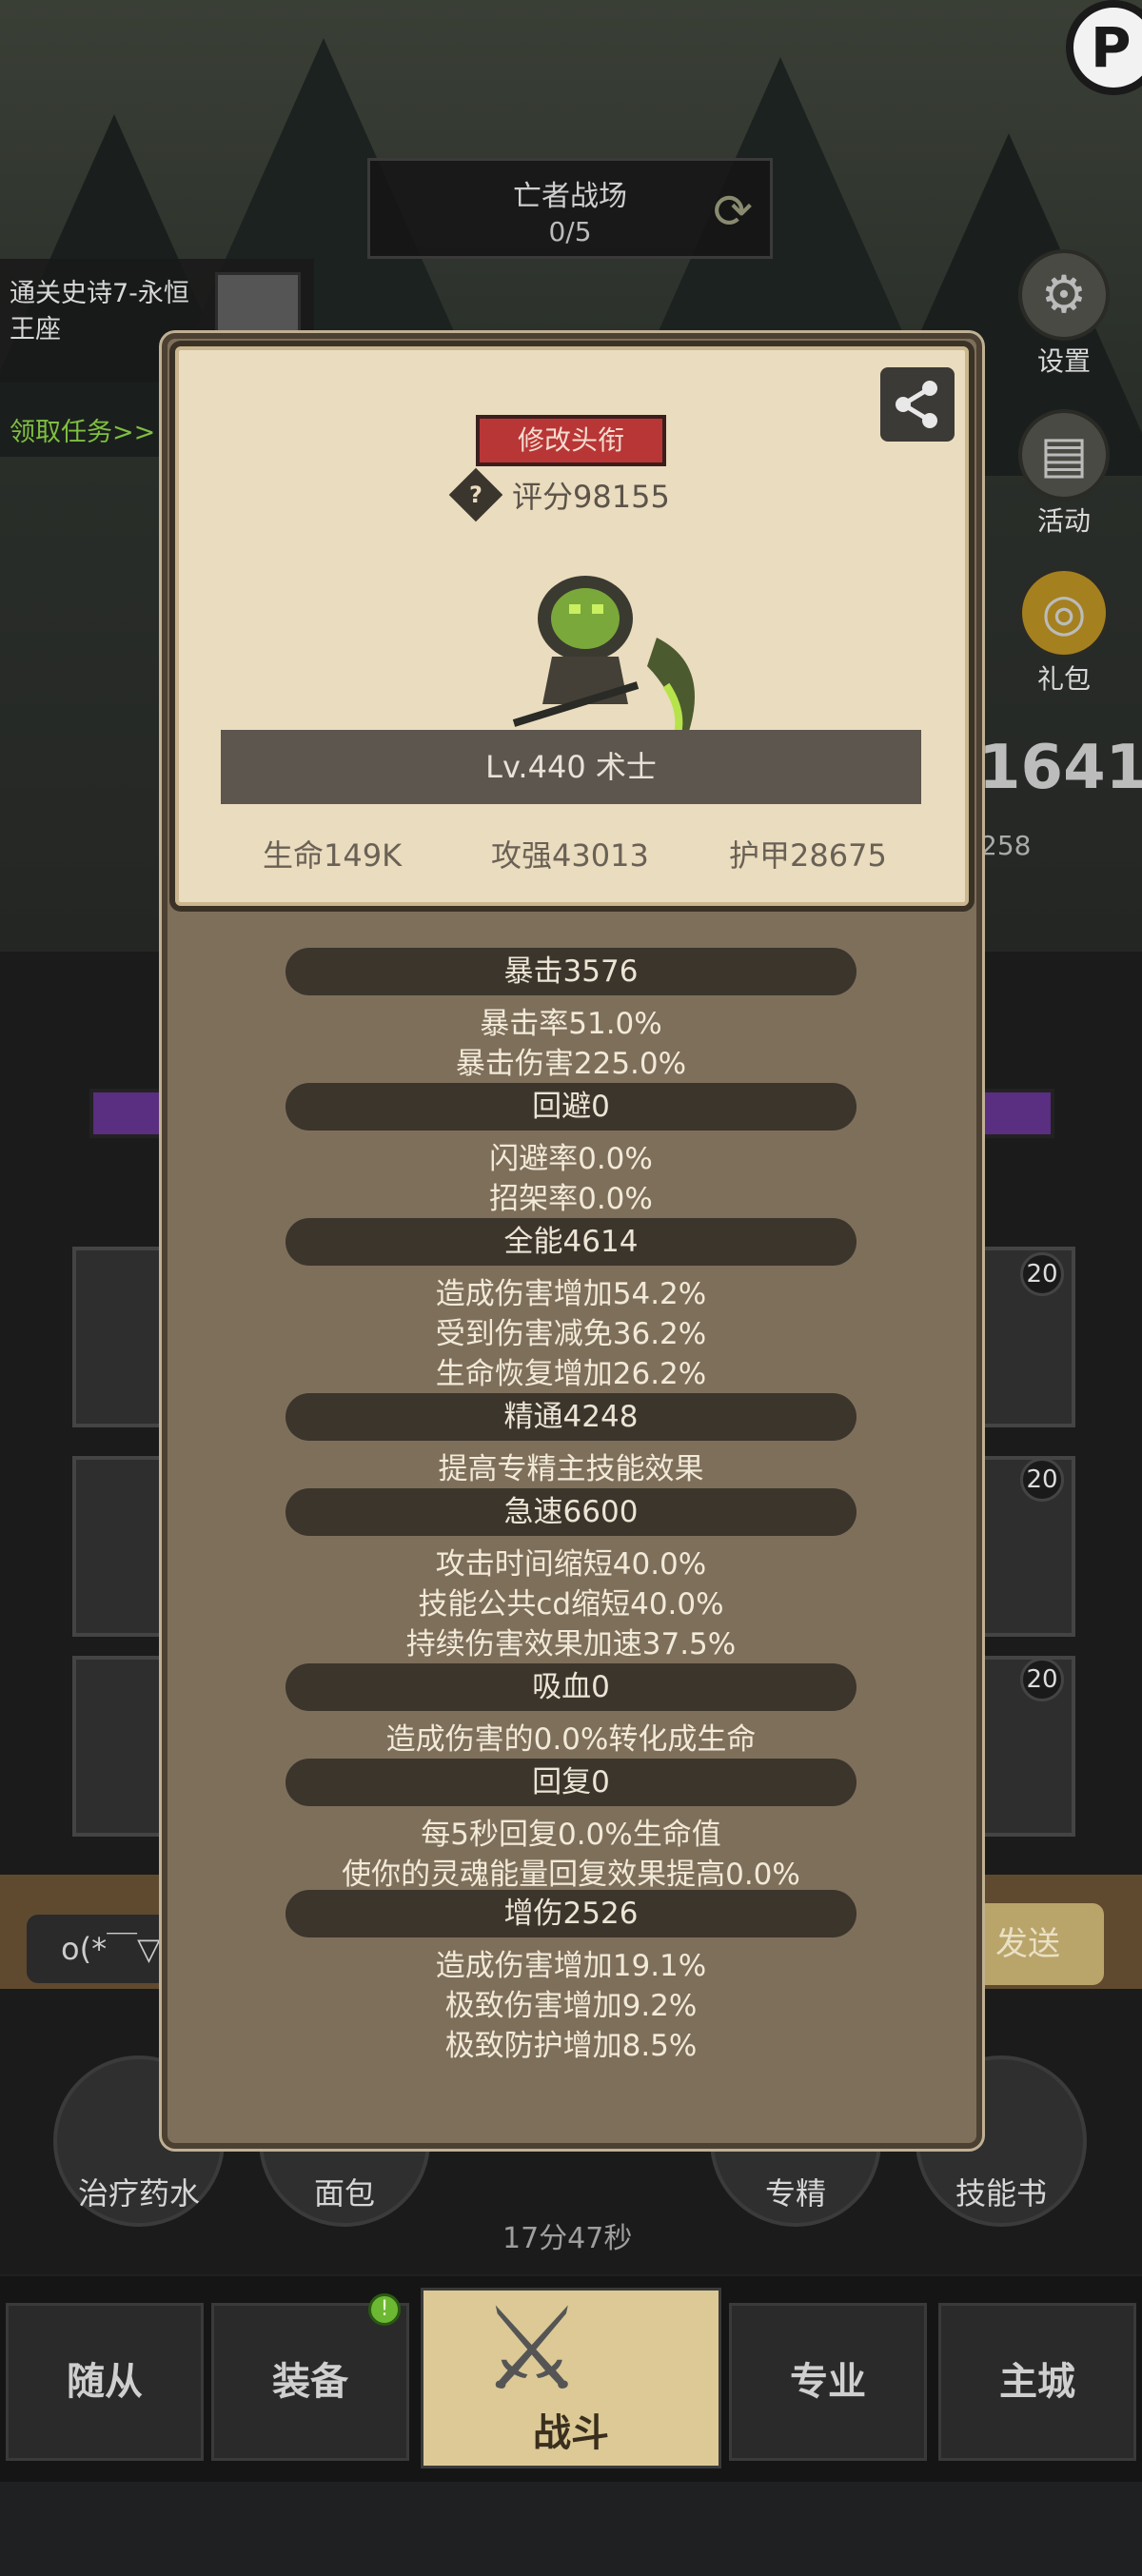 Image resolution: width=1142 pixels, height=2576 pixels. Describe the element at coordinates (1064, 613) in the screenshot. I see `gift-icon: ◎` at that location.